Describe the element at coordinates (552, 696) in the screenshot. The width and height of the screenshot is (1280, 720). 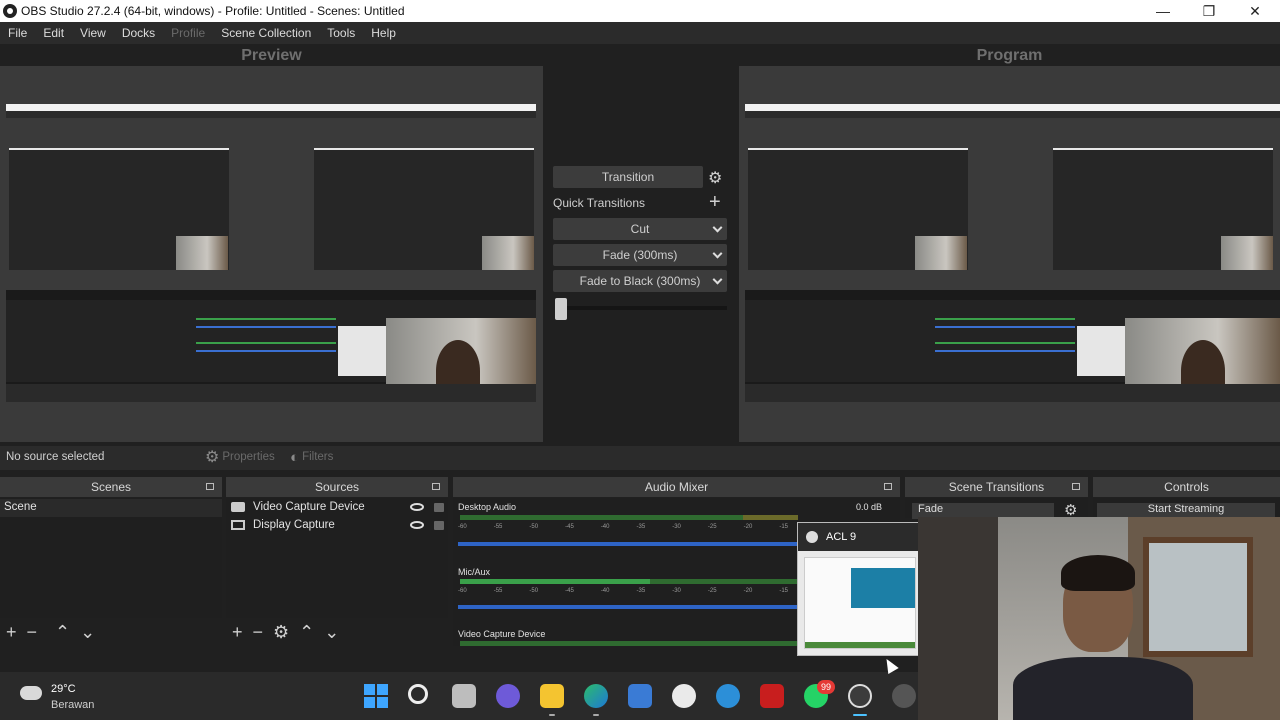
I see `file-explorer-icon` at that location.